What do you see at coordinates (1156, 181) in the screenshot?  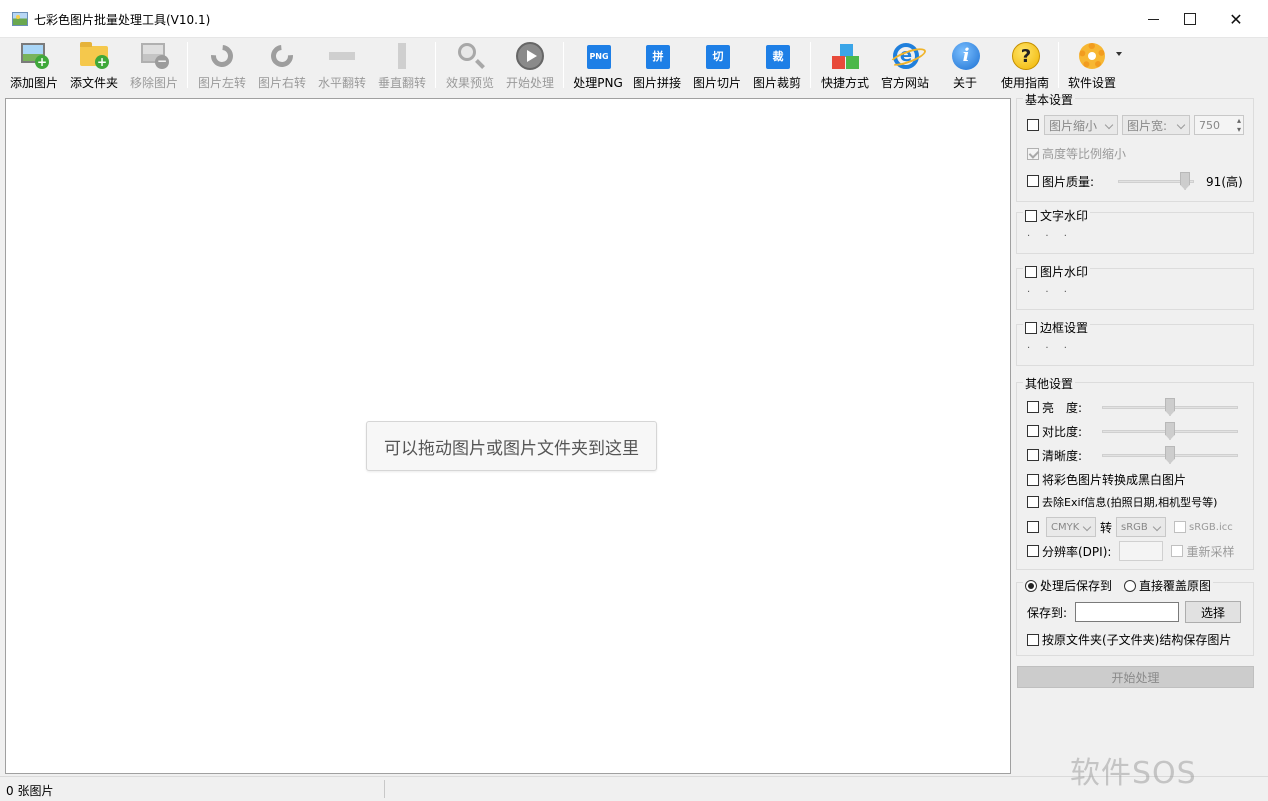 I see `quality-slider` at bounding box center [1156, 181].